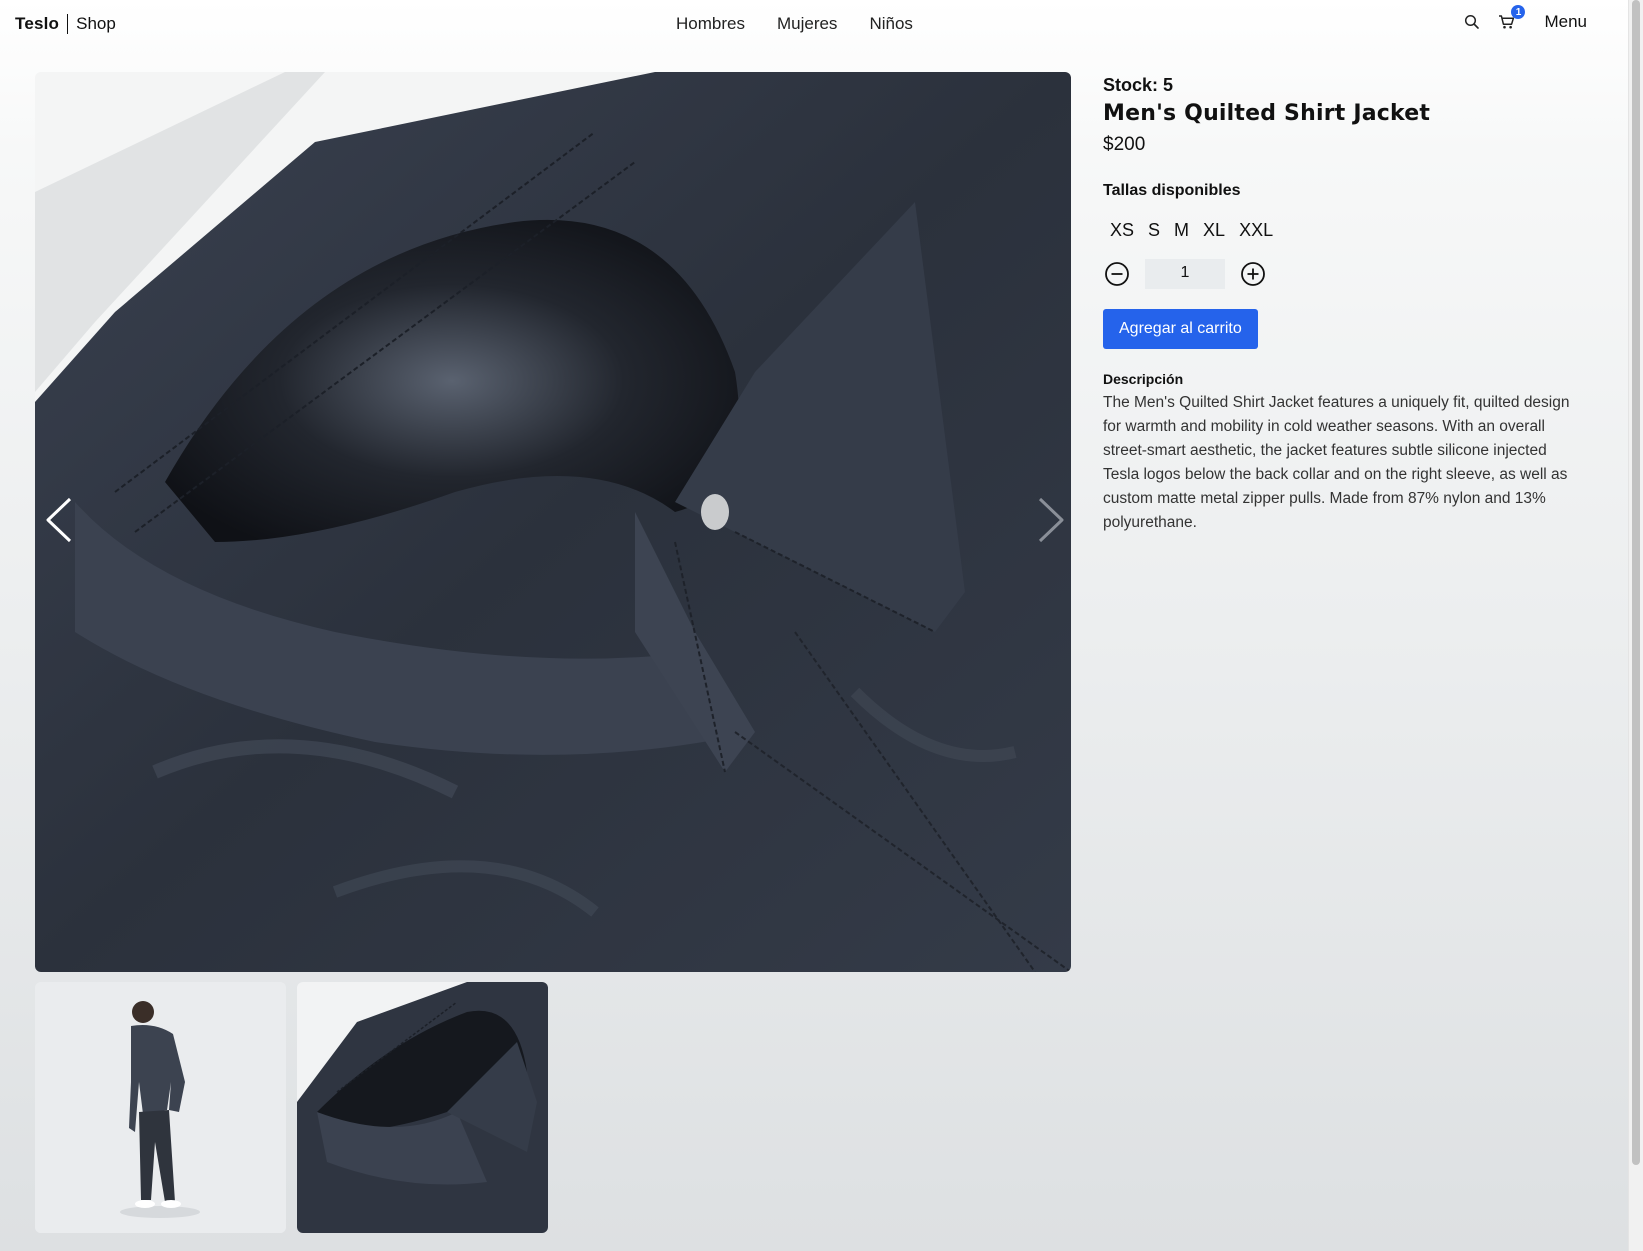  I want to click on thumbnail-collar, so click(422, 1107).